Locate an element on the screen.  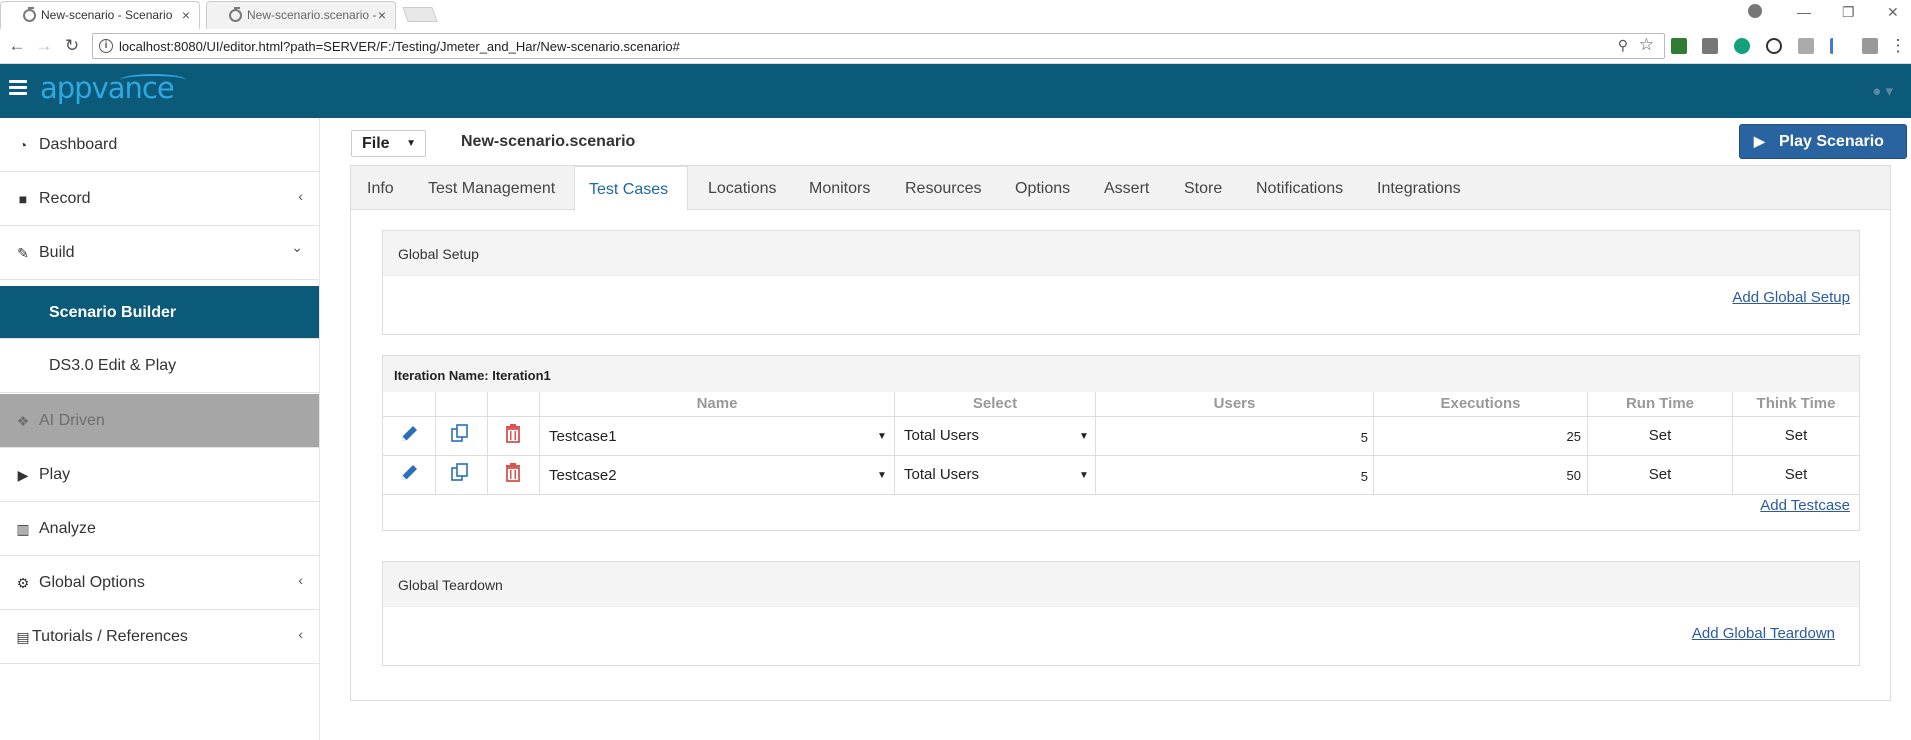
executions-input: 25 is located at coordinates (1477, 436).